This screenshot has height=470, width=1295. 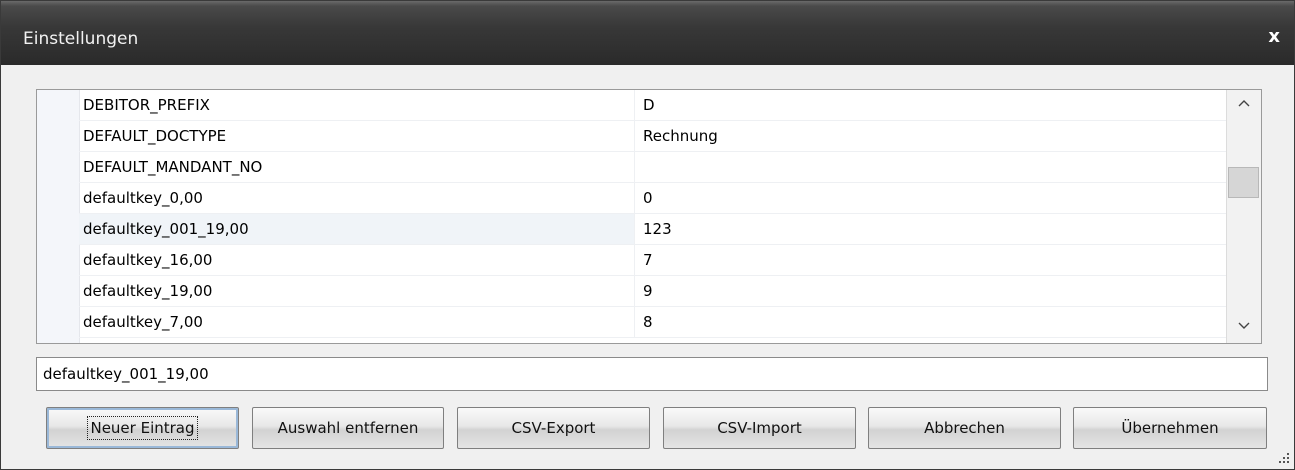 I want to click on table-row: DEFAULT_MANDANT_NO, so click(x=653, y=167).